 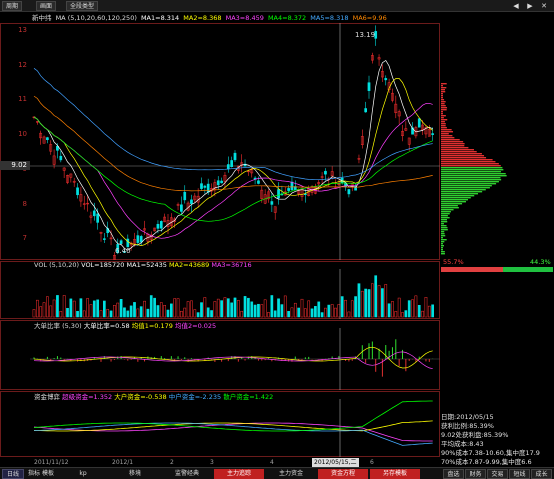 What do you see at coordinates (13, 474) in the screenshot?
I see `tab-daily: 日线` at bounding box center [13, 474].